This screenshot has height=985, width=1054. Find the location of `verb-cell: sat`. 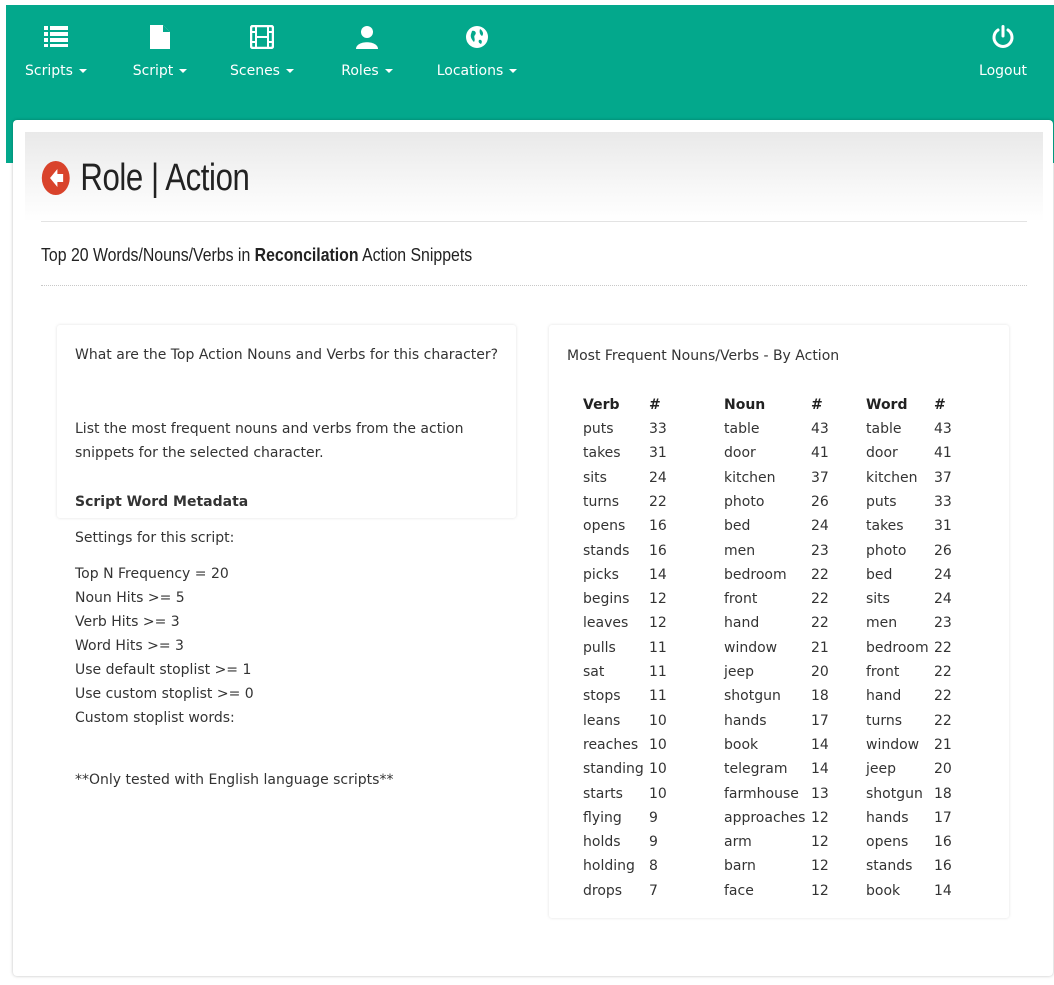

verb-cell: sat is located at coordinates (594, 672).